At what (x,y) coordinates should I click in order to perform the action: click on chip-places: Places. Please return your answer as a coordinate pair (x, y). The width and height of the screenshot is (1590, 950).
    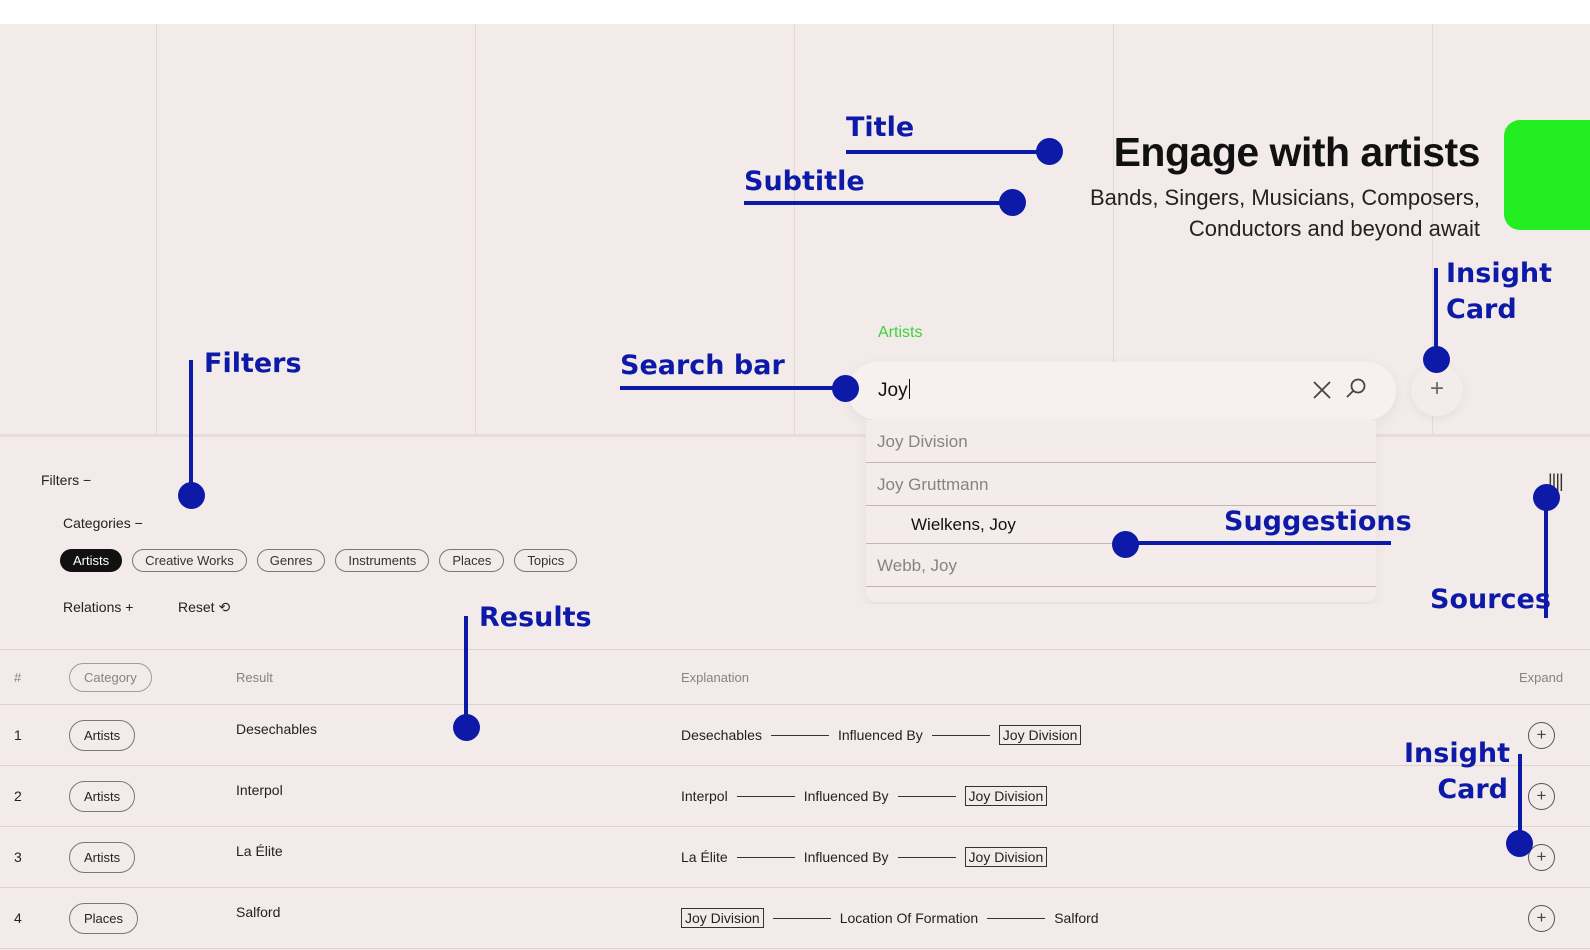
    Looking at the image, I should click on (472, 560).